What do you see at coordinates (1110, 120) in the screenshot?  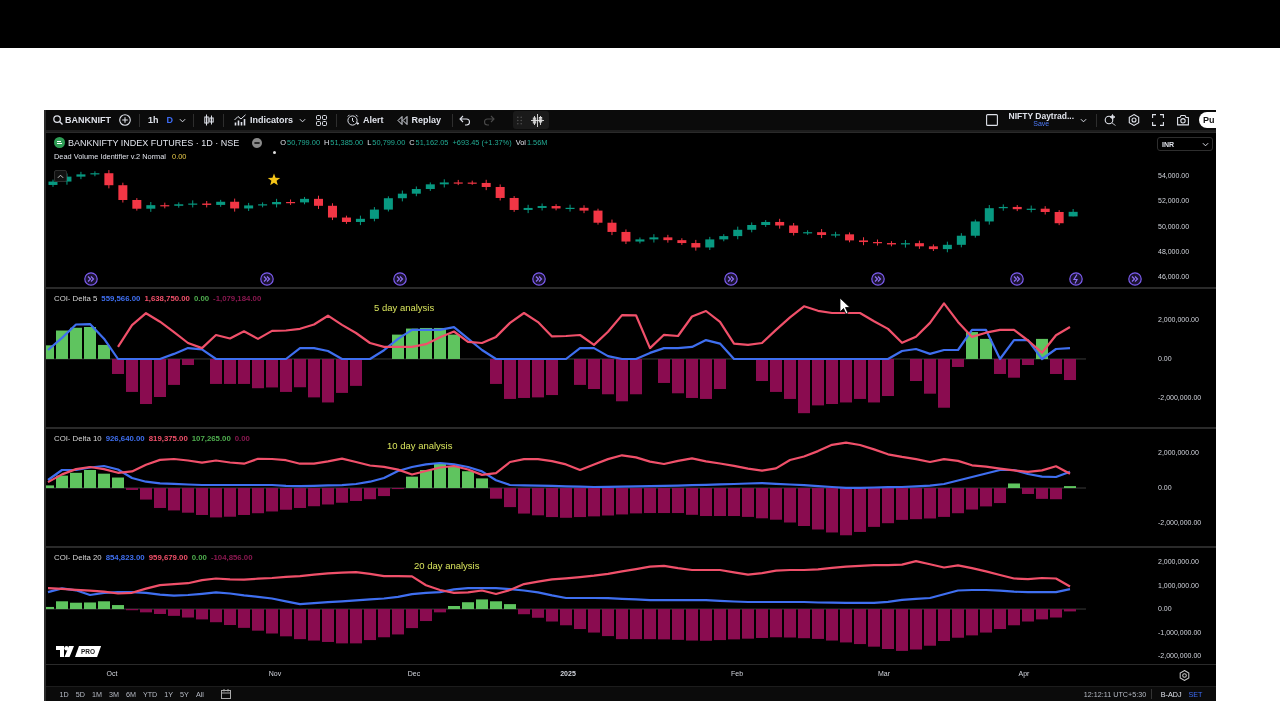 I see `magnifier-icon` at bounding box center [1110, 120].